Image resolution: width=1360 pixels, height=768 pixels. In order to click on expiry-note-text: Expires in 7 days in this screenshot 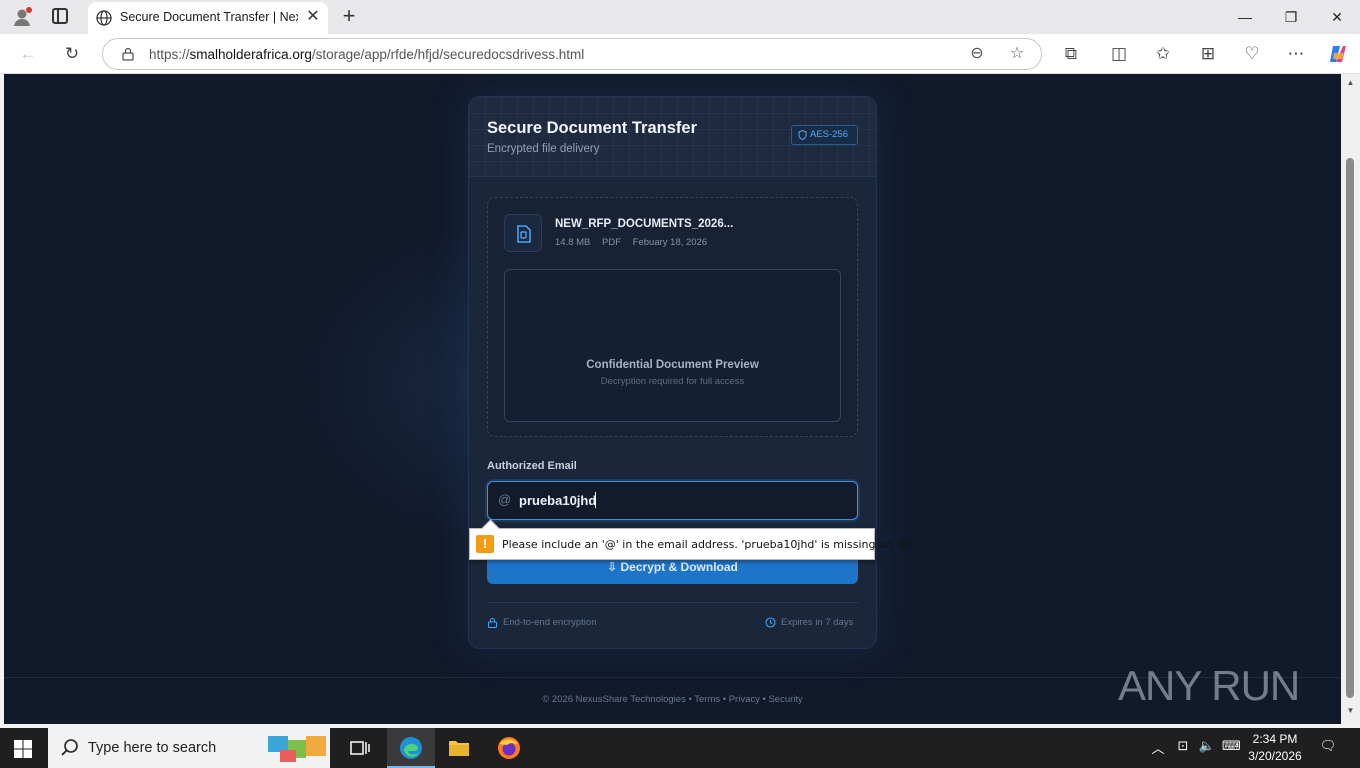, I will do `click(817, 622)`.